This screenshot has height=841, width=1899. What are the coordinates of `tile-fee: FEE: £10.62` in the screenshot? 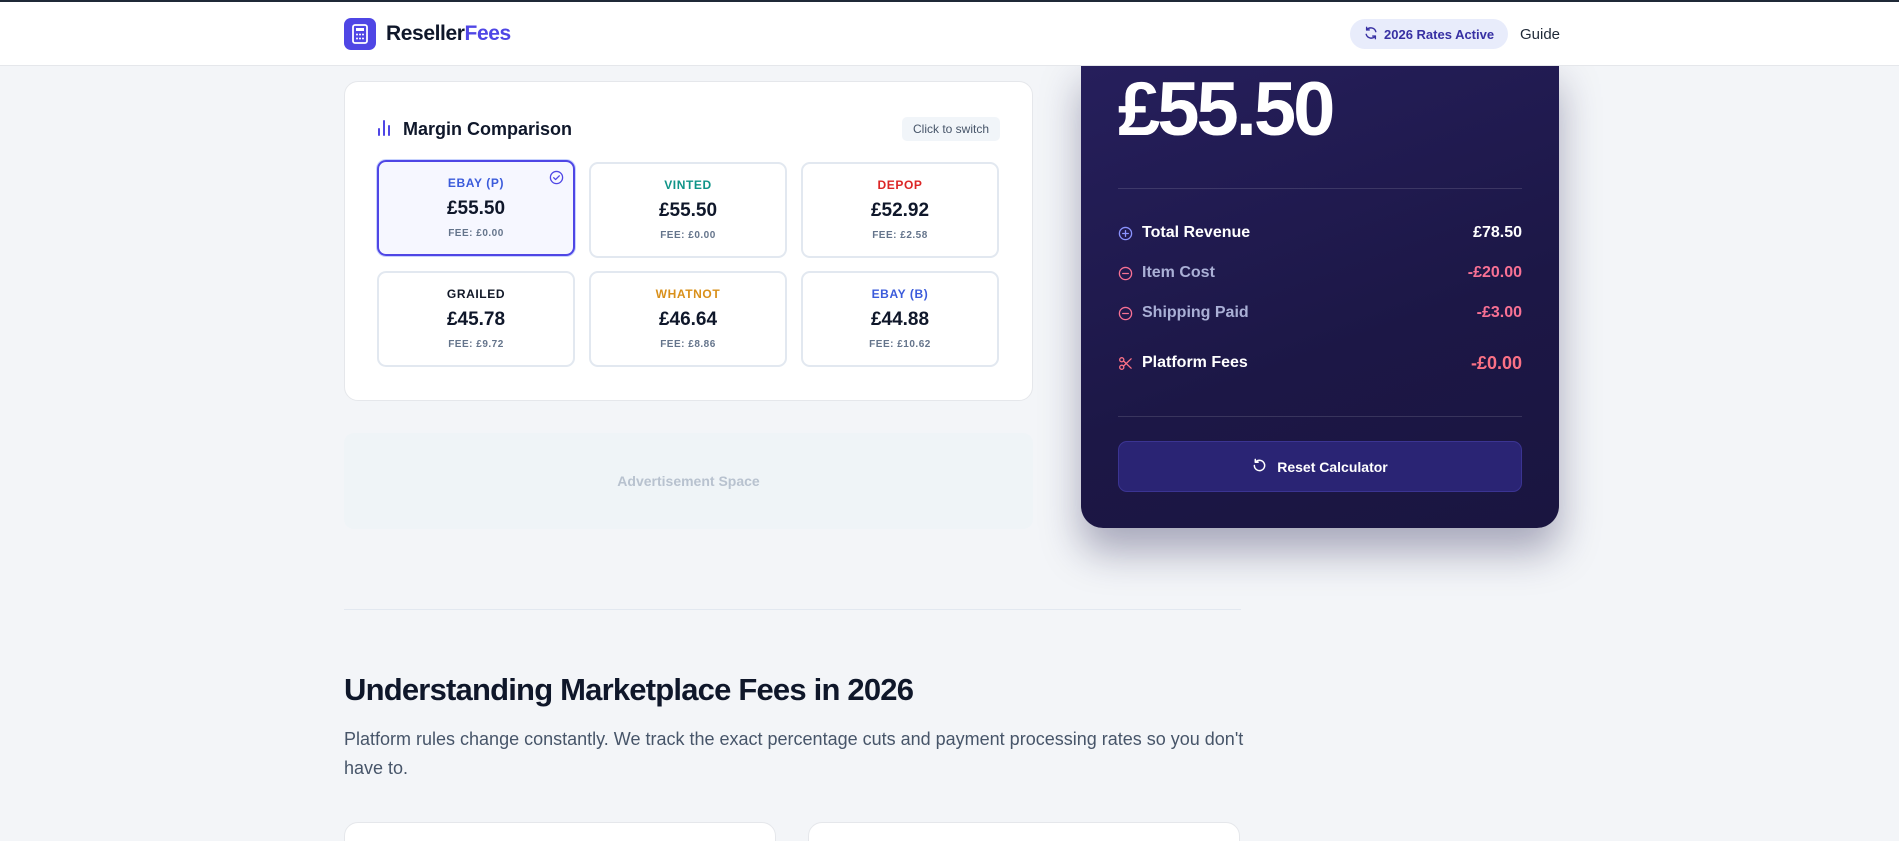 It's located at (900, 344).